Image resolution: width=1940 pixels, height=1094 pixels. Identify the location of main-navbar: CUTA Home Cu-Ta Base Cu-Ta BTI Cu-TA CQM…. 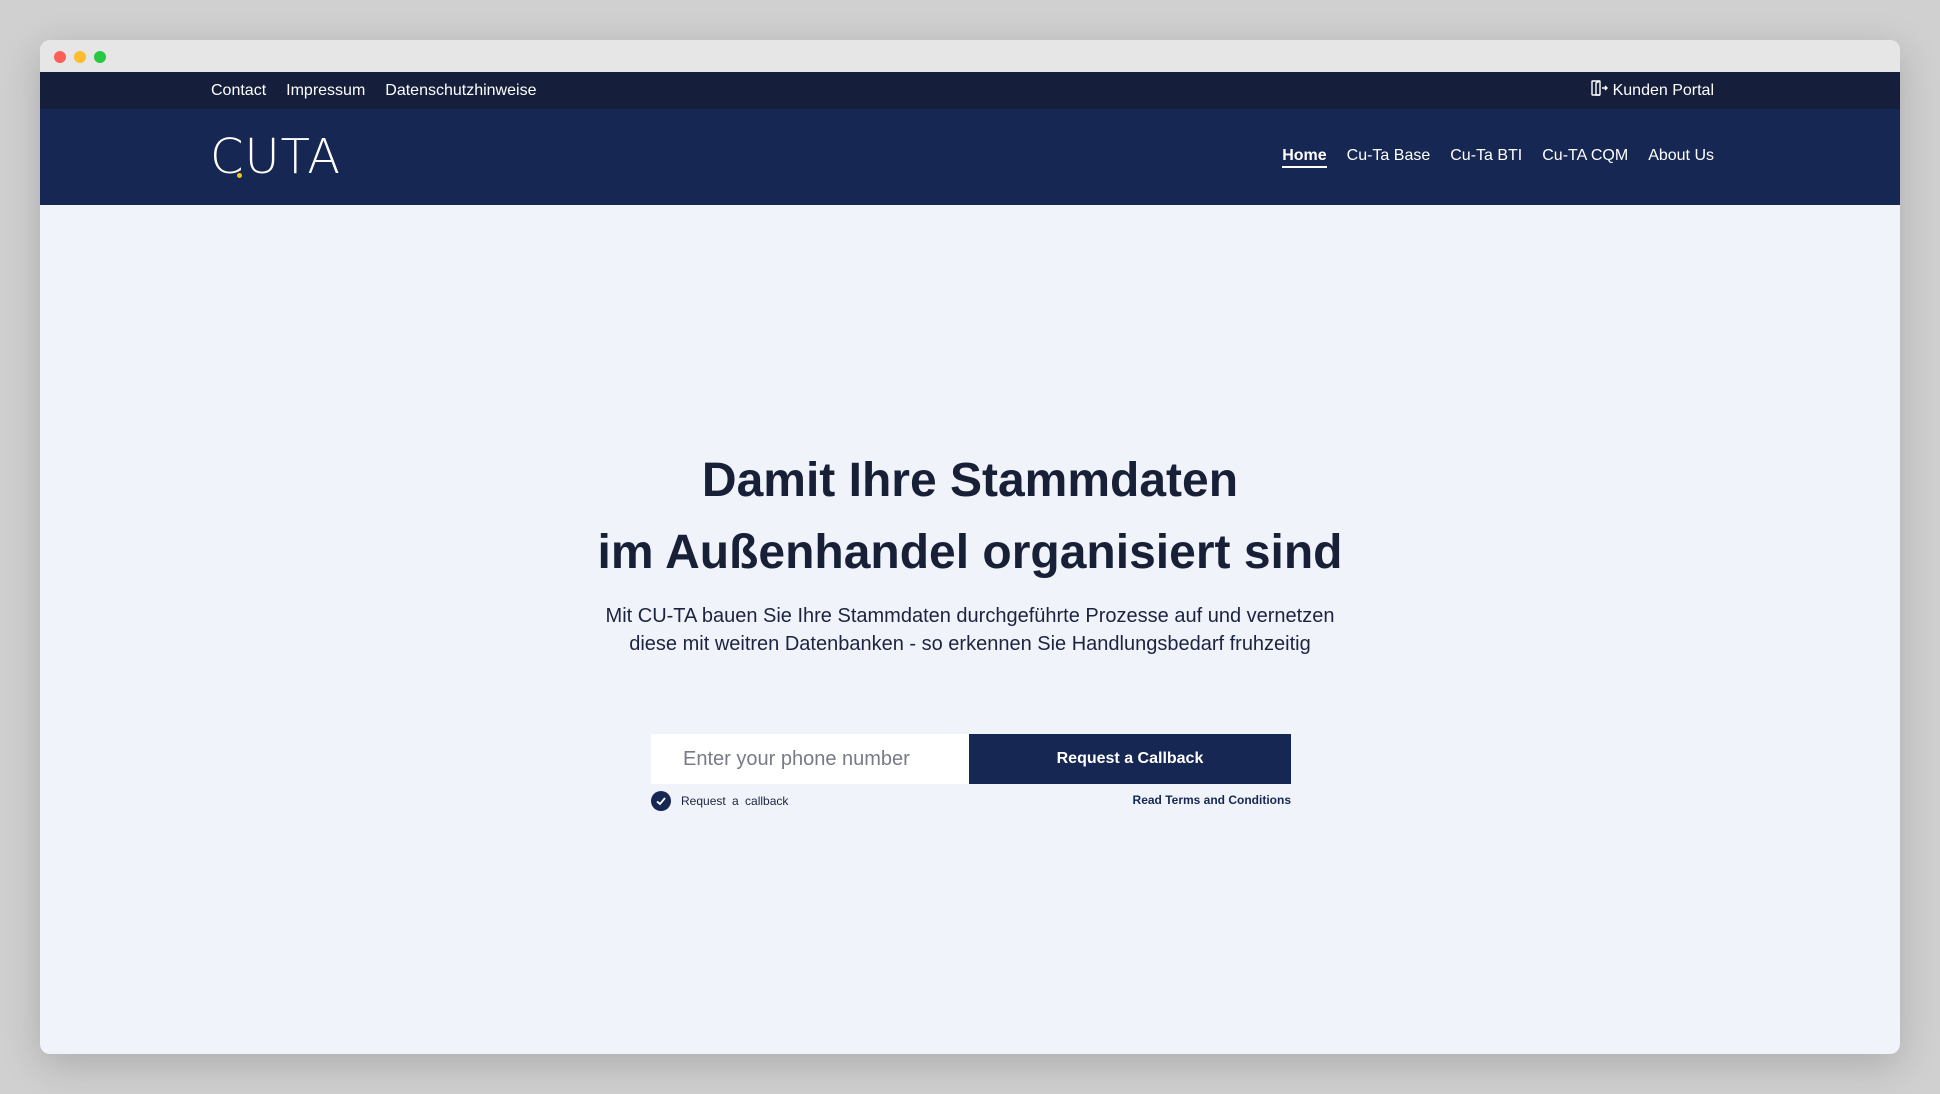
(970, 157).